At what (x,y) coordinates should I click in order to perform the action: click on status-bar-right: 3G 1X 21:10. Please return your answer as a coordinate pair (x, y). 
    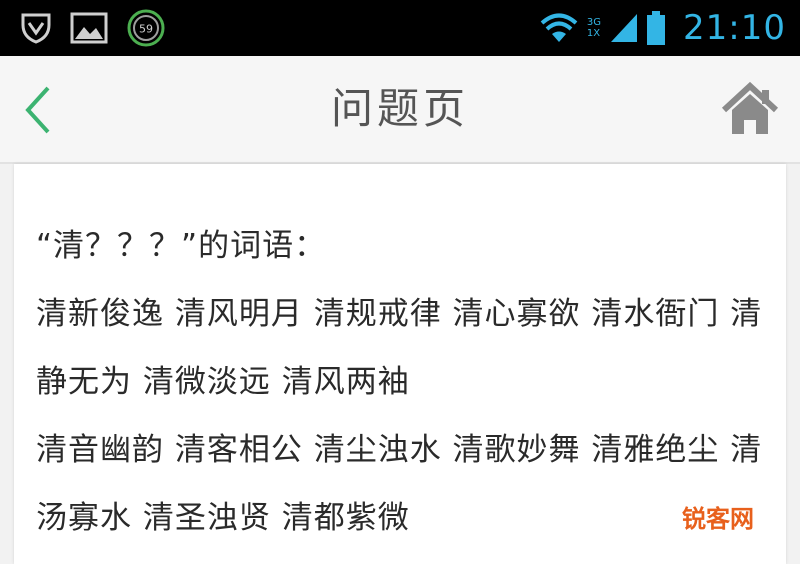
    Looking at the image, I should click on (662, 28).